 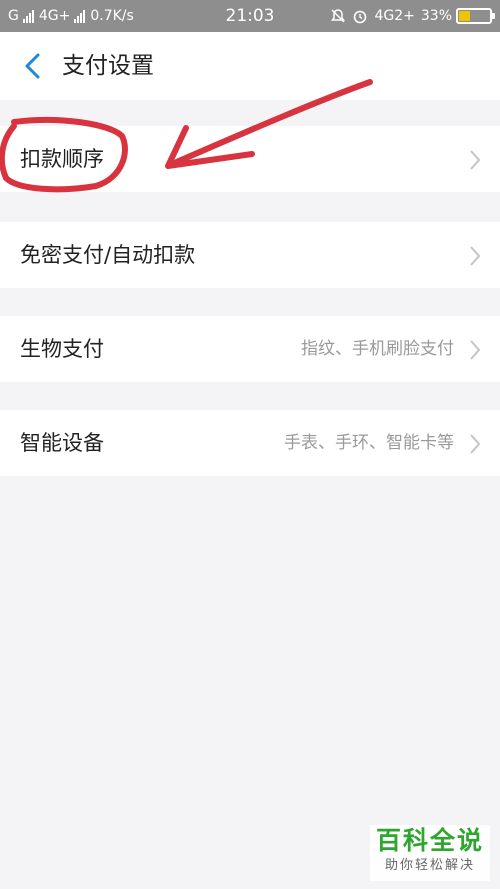 I want to click on settings-row-payment-order: 扣款顺序, so click(x=250, y=159).